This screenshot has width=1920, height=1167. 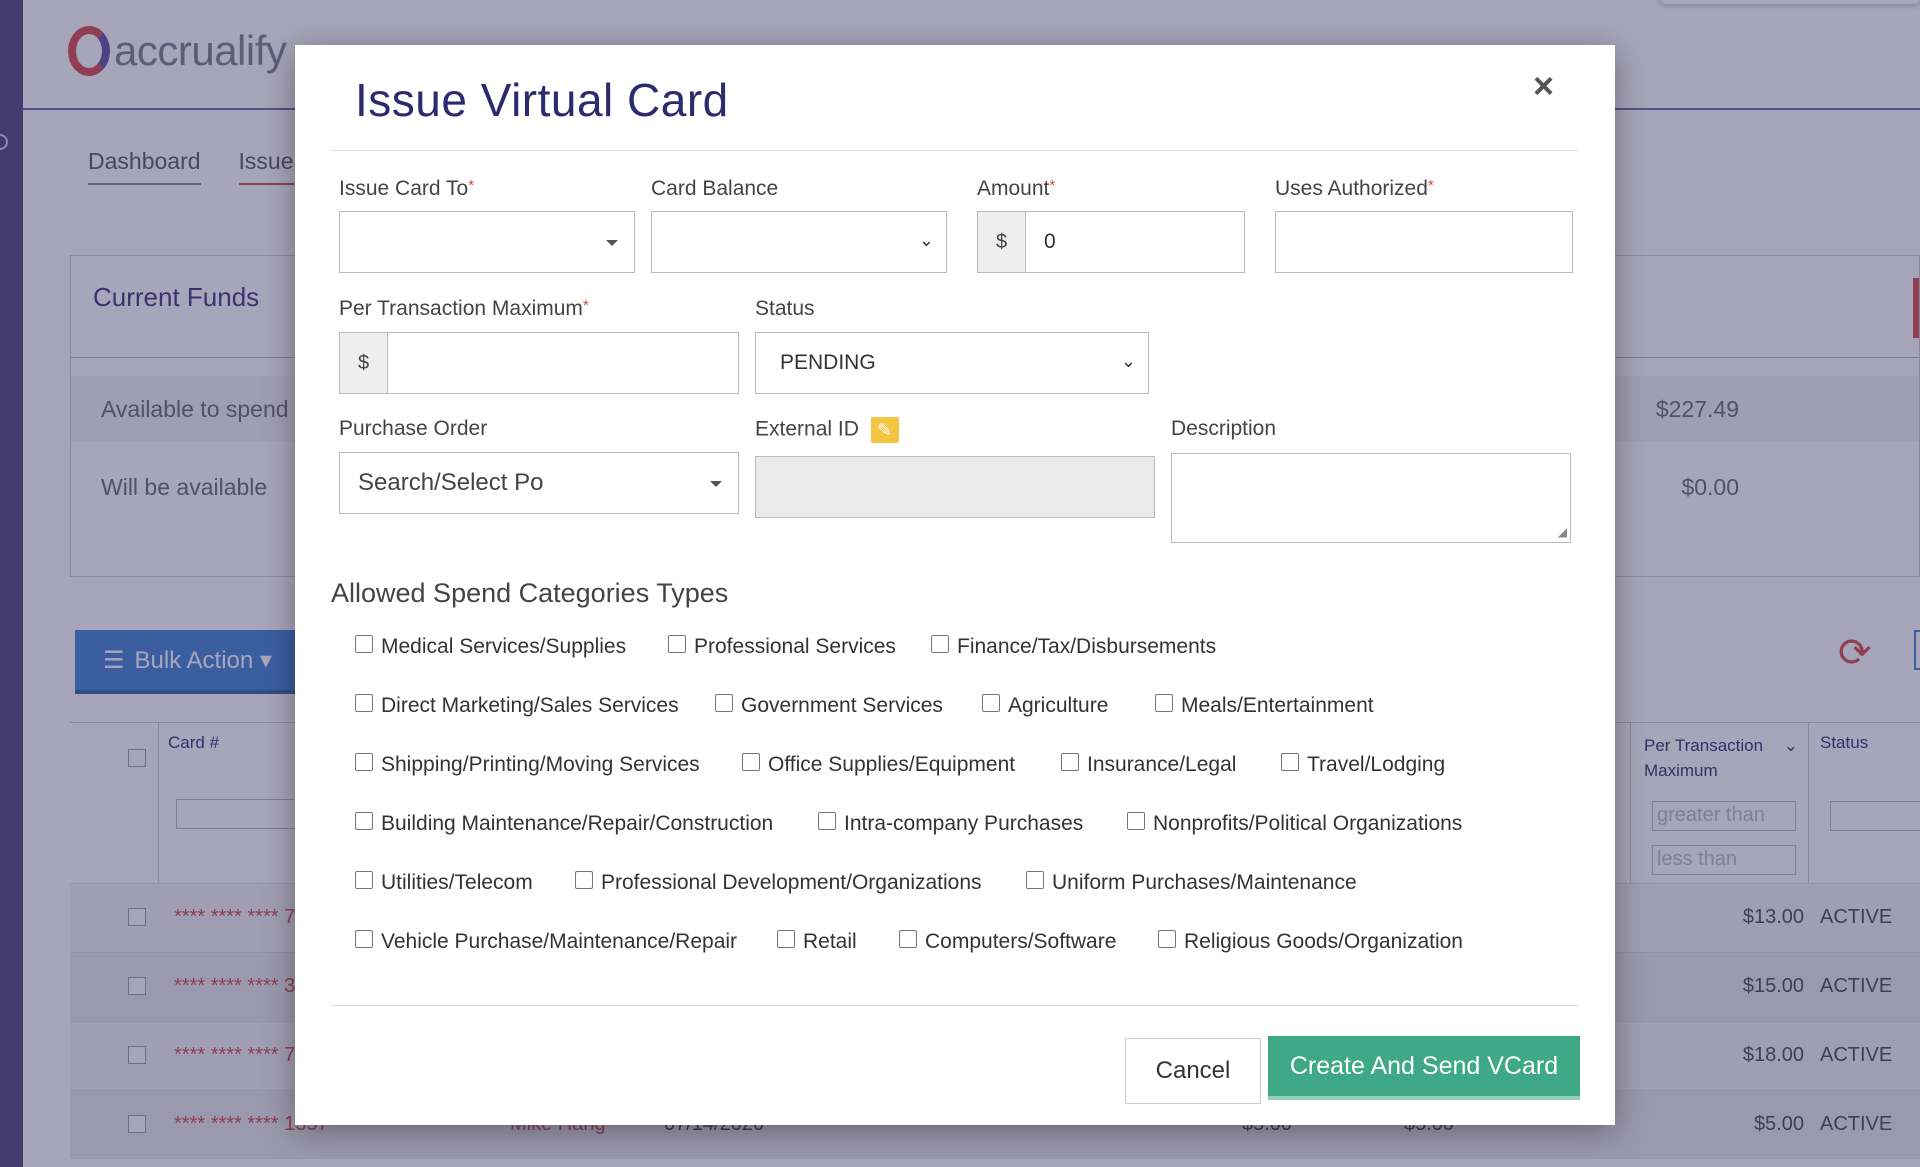 What do you see at coordinates (451, 482) in the screenshot?
I see `purchase-order-placeholder: Search/Select Po` at bounding box center [451, 482].